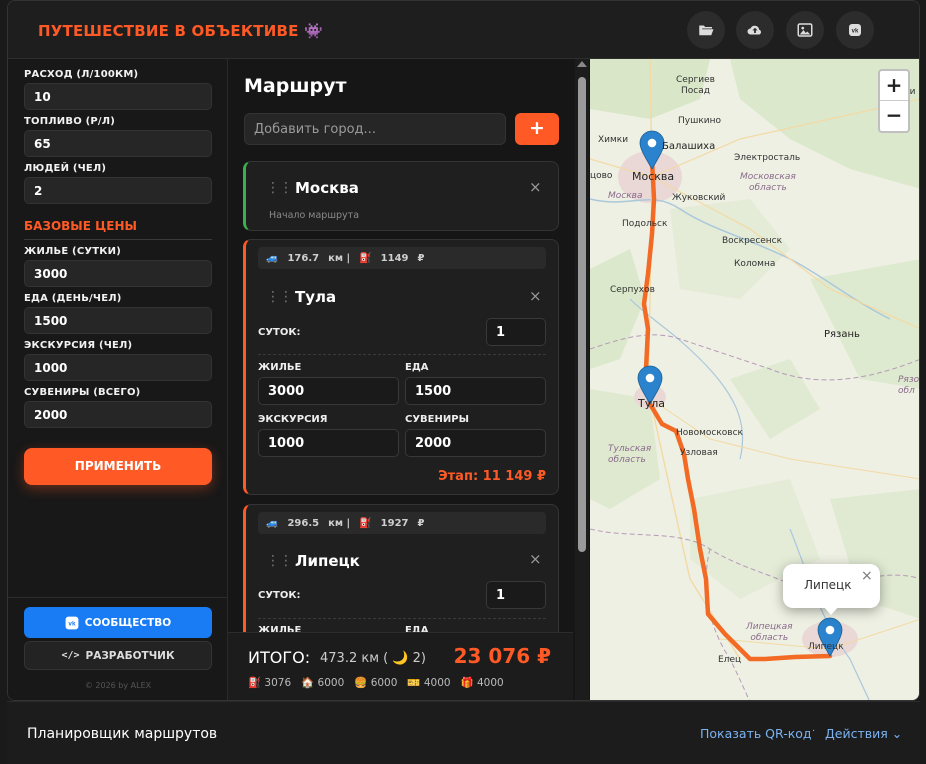 The image size is (926, 764). I want to click on total-souvenirs: 🎁 4000, so click(482, 683).